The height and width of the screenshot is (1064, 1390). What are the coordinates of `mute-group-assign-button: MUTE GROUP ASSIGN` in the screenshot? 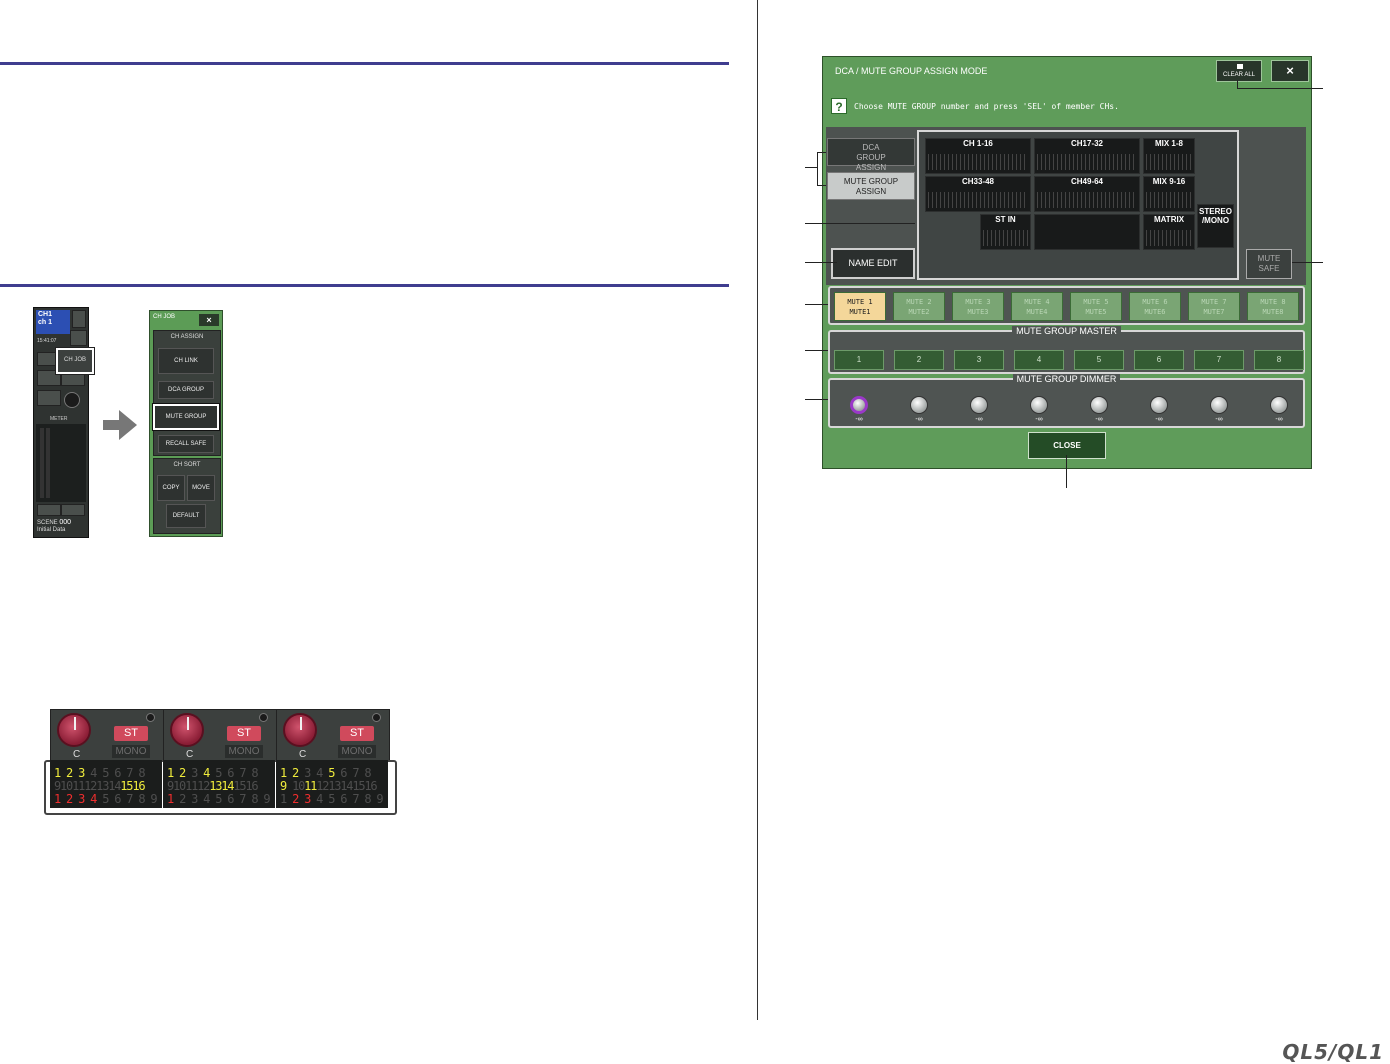 It's located at (871, 186).